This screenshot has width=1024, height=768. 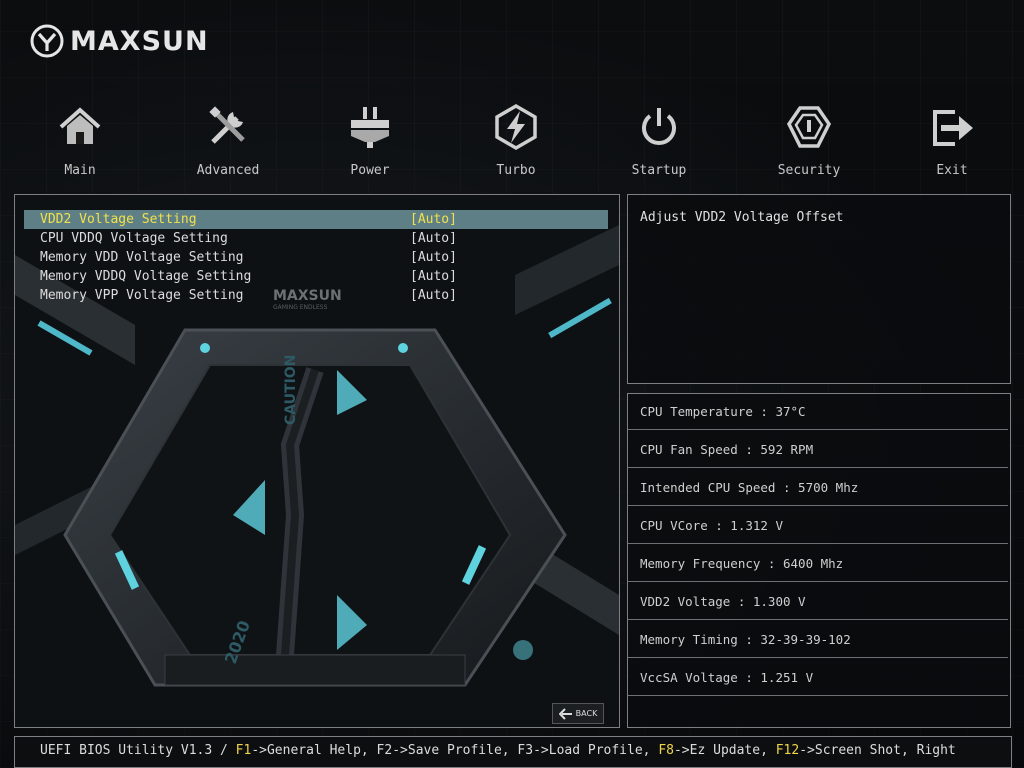 I want to click on tab-startup-label: Startup, so click(x=659, y=170).